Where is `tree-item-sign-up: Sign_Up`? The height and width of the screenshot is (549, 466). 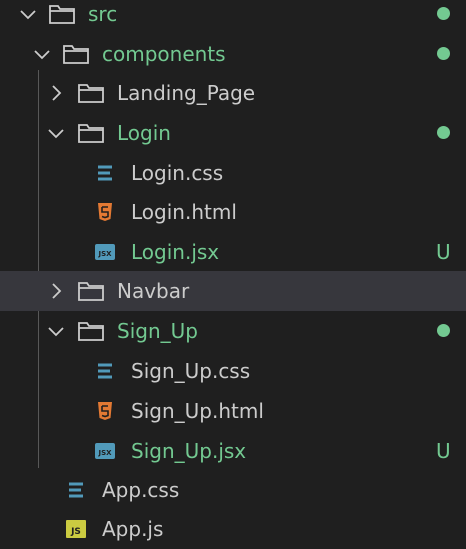 tree-item-sign-up: Sign_Up is located at coordinates (233, 331).